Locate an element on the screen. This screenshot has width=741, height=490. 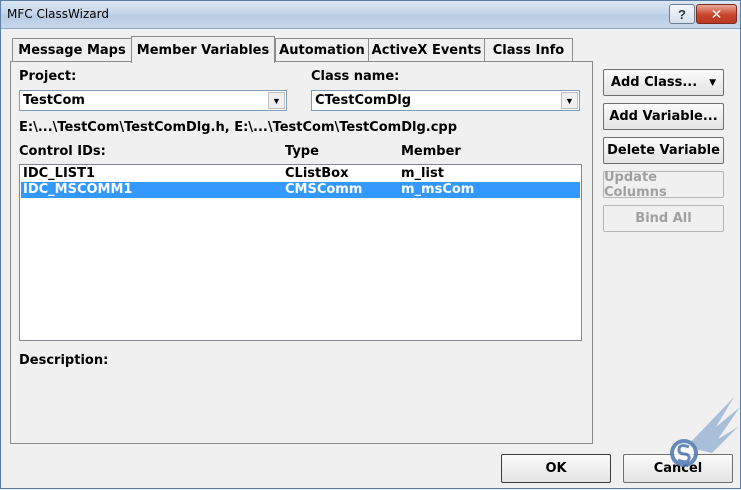
classname-value: CTestComDlg is located at coordinates (363, 100).